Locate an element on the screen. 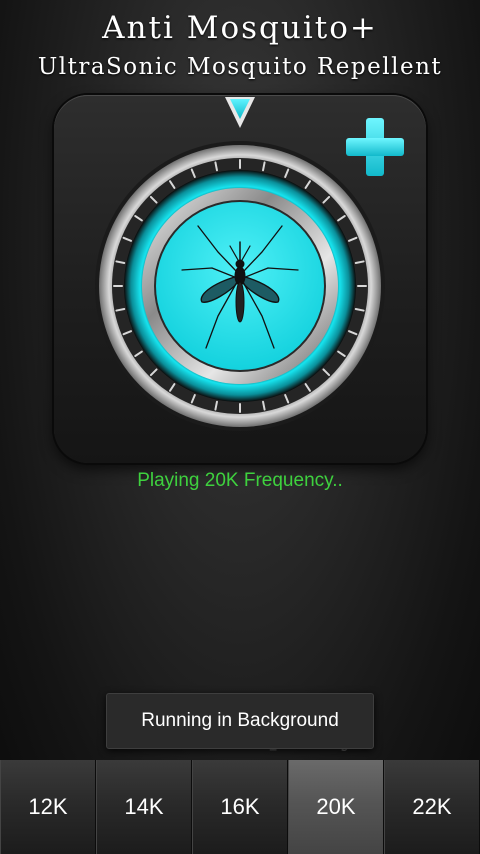 The height and width of the screenshot is (854, 480). background-toast: Running in Background is located at coordinates (240, 721).